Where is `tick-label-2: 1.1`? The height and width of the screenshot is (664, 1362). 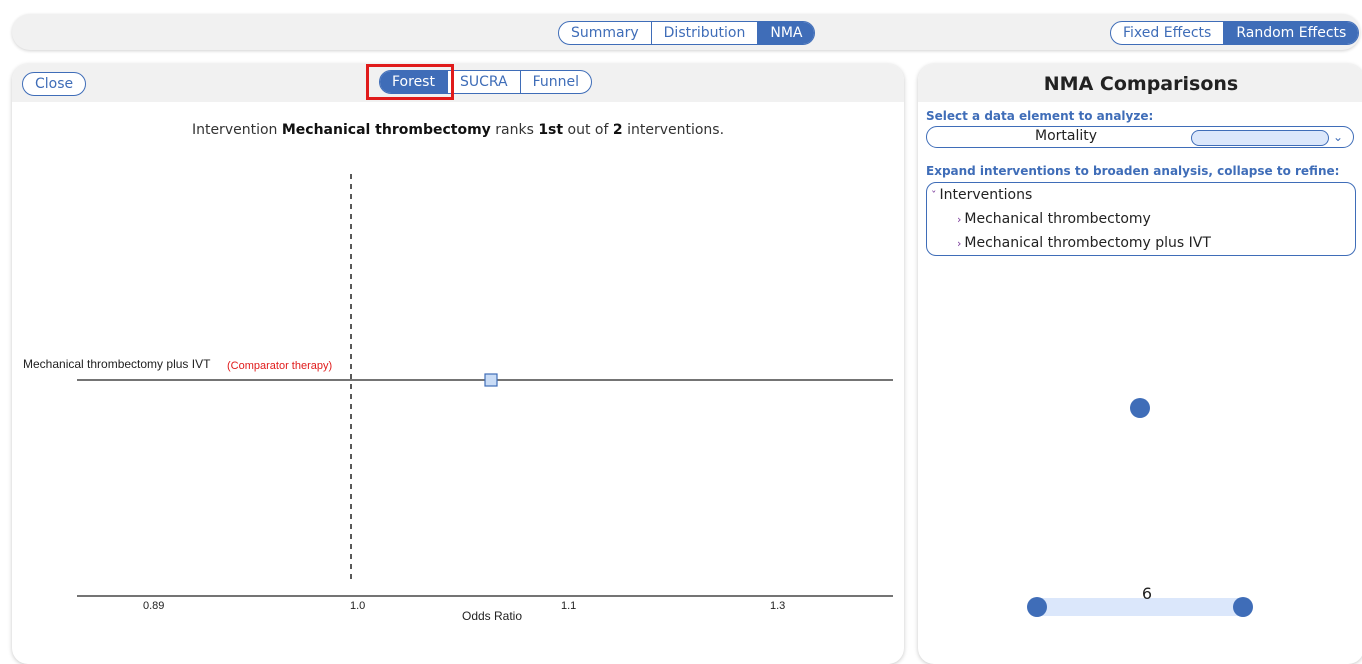
tick-label-2: 1.1 is located at coordinates (568, 606).